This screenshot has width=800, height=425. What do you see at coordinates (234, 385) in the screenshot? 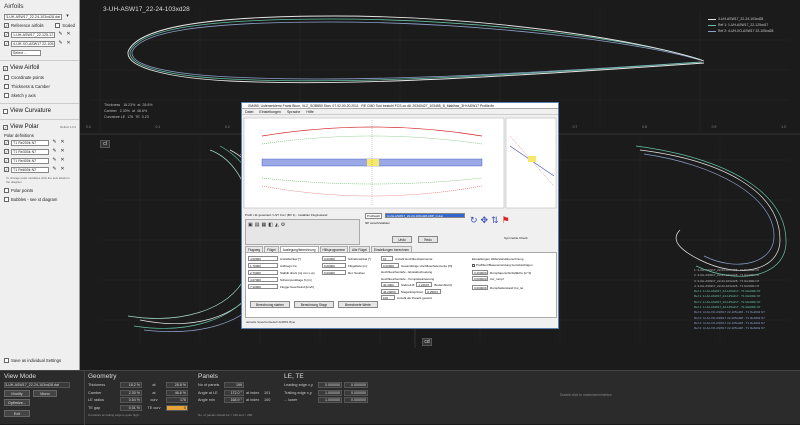
I see `panel-value: 199` at bounding box center [234, 385].